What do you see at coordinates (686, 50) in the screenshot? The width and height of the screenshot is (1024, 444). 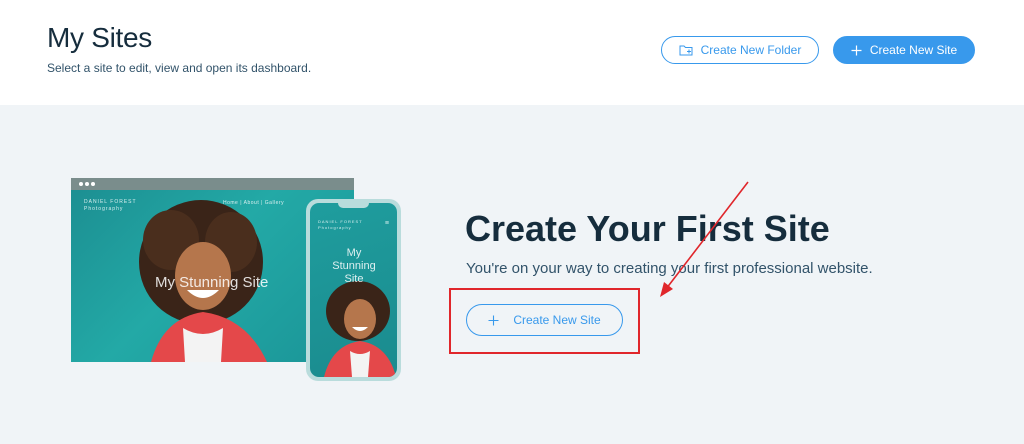 I see `folder-plus-icon` at bounding box center [686, 50].